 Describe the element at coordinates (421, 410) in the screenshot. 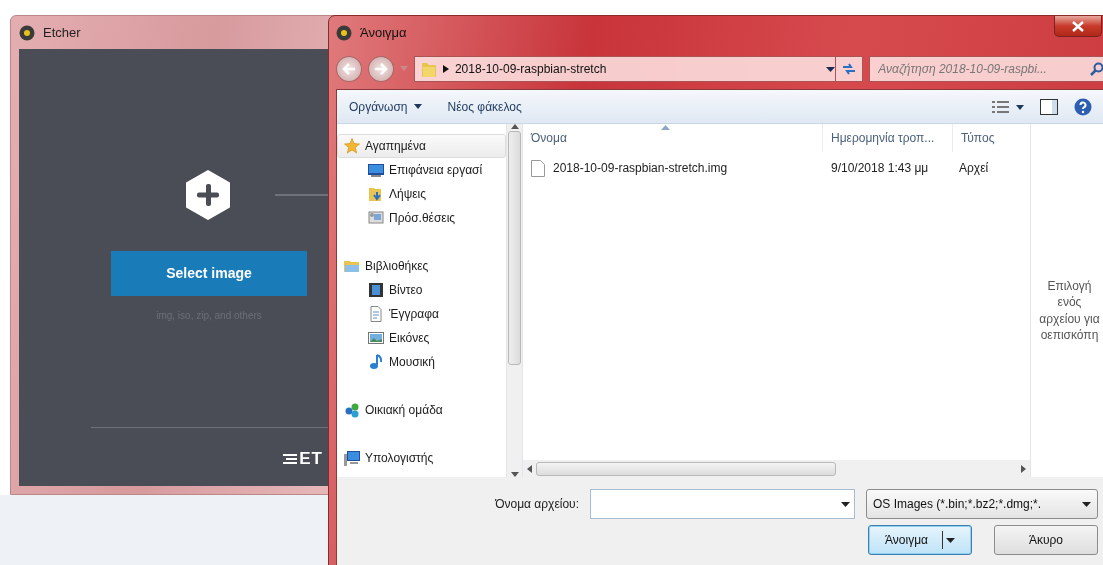

I see `nav-item: Οικιακή ομάδα` at that location.